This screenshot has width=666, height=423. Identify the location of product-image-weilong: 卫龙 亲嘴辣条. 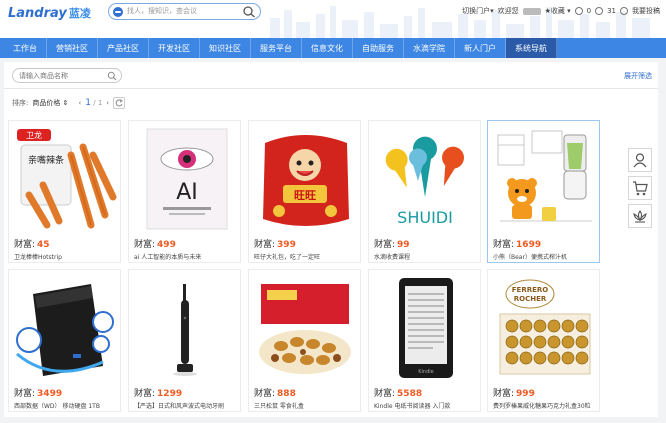
(65, 179).